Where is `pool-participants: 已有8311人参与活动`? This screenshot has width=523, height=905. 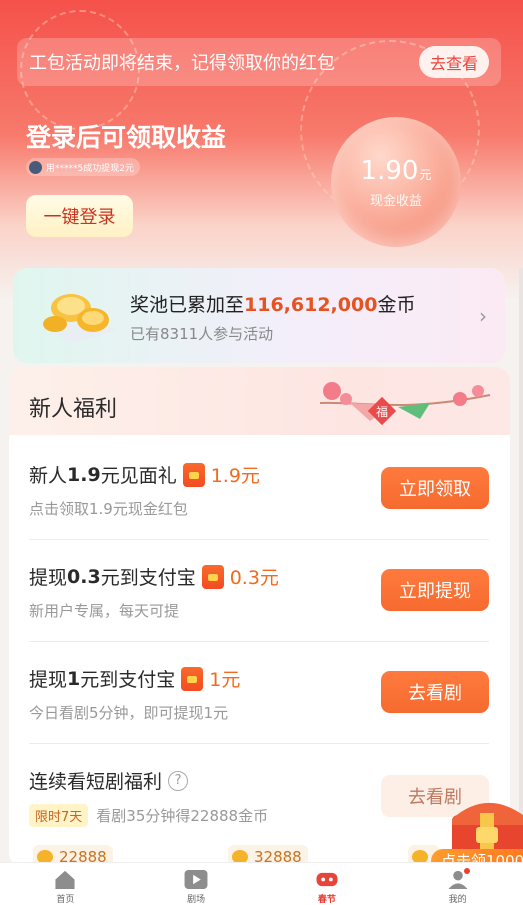
pool-participants: 已有8311人参与活动 is located at coordinates (202, 334).